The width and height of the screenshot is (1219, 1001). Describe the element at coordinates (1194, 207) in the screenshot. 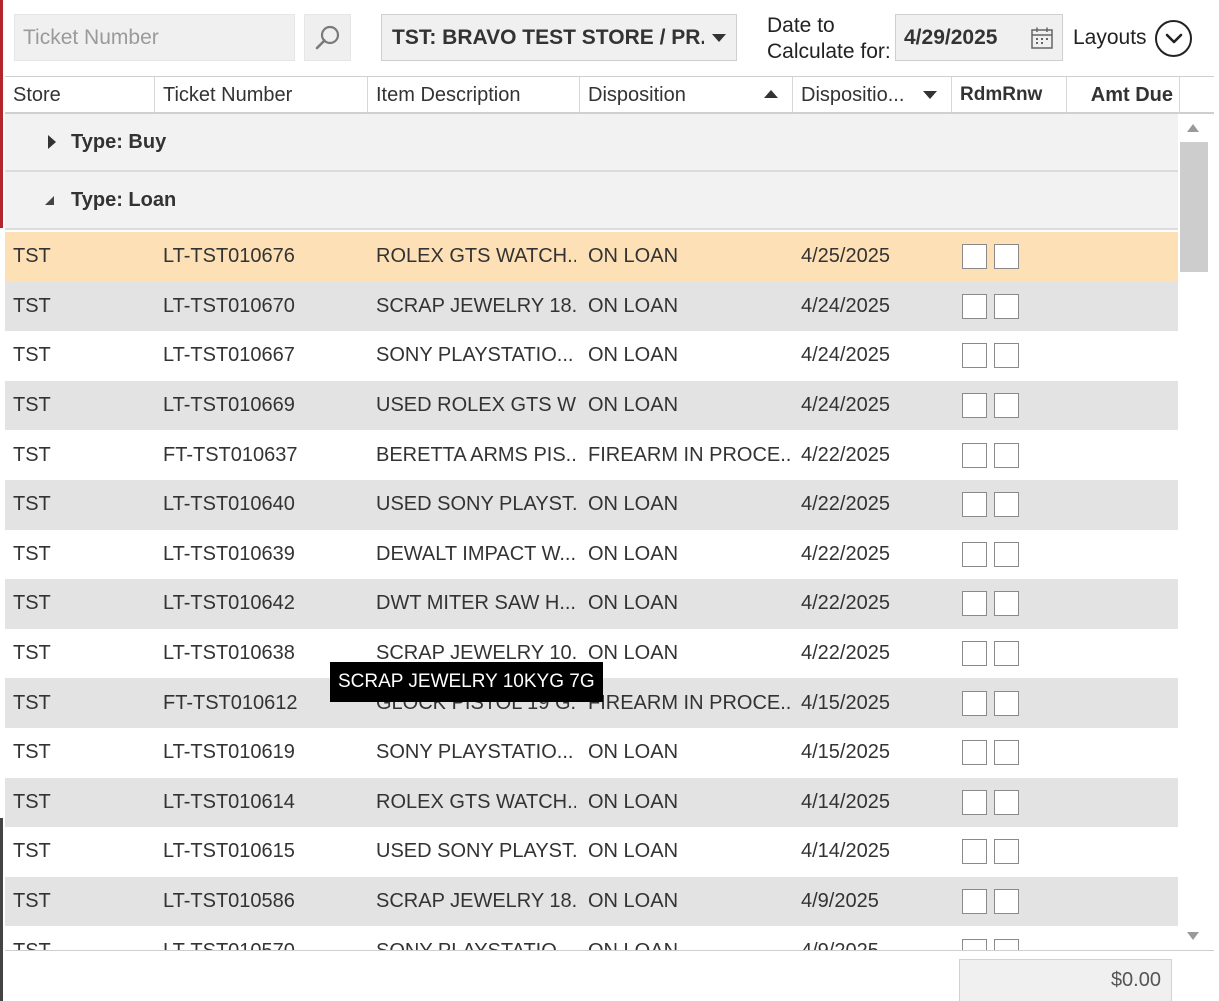

I see `scrollbar-thumb` at that location.